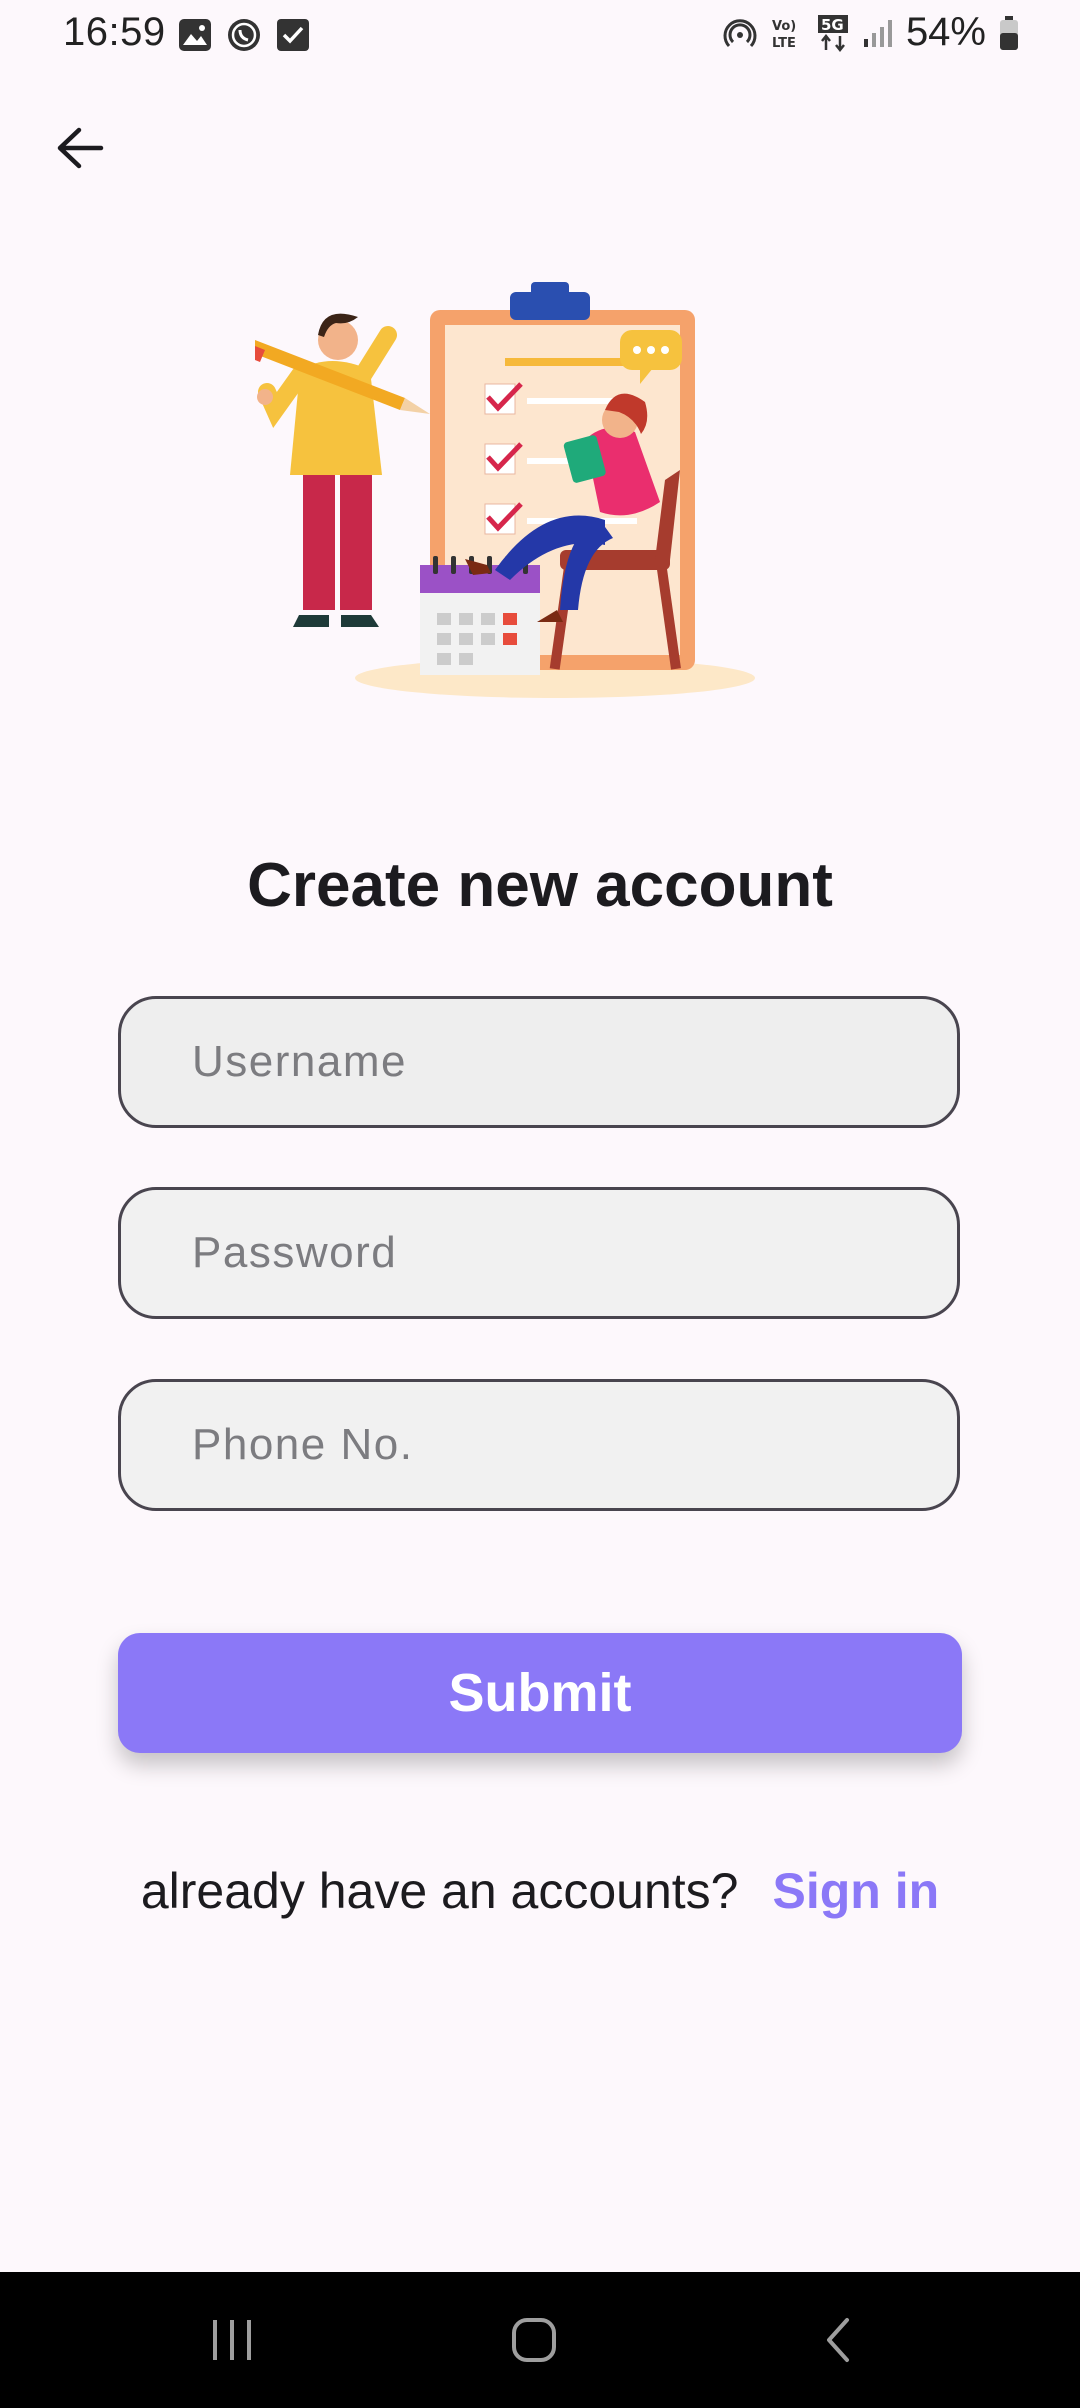 This screenshot has width=1080, height=2408. I want to click on arrow-left-icon, so click(80, 148).